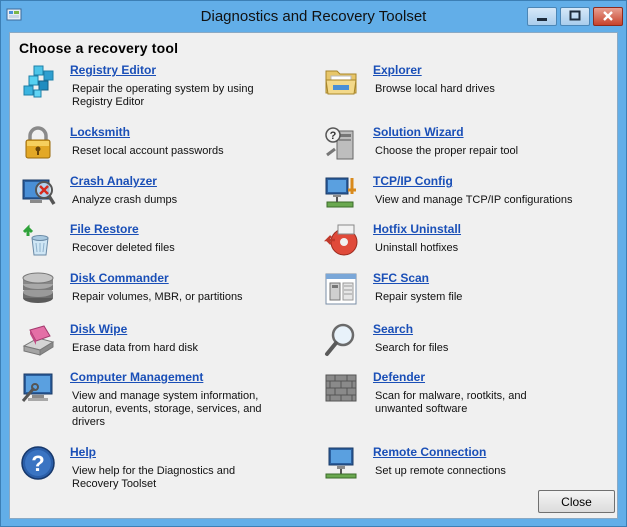 The width and height of the screenshot is (627, 527). I want to click on tool-description: Search for files, so click(412, 348).